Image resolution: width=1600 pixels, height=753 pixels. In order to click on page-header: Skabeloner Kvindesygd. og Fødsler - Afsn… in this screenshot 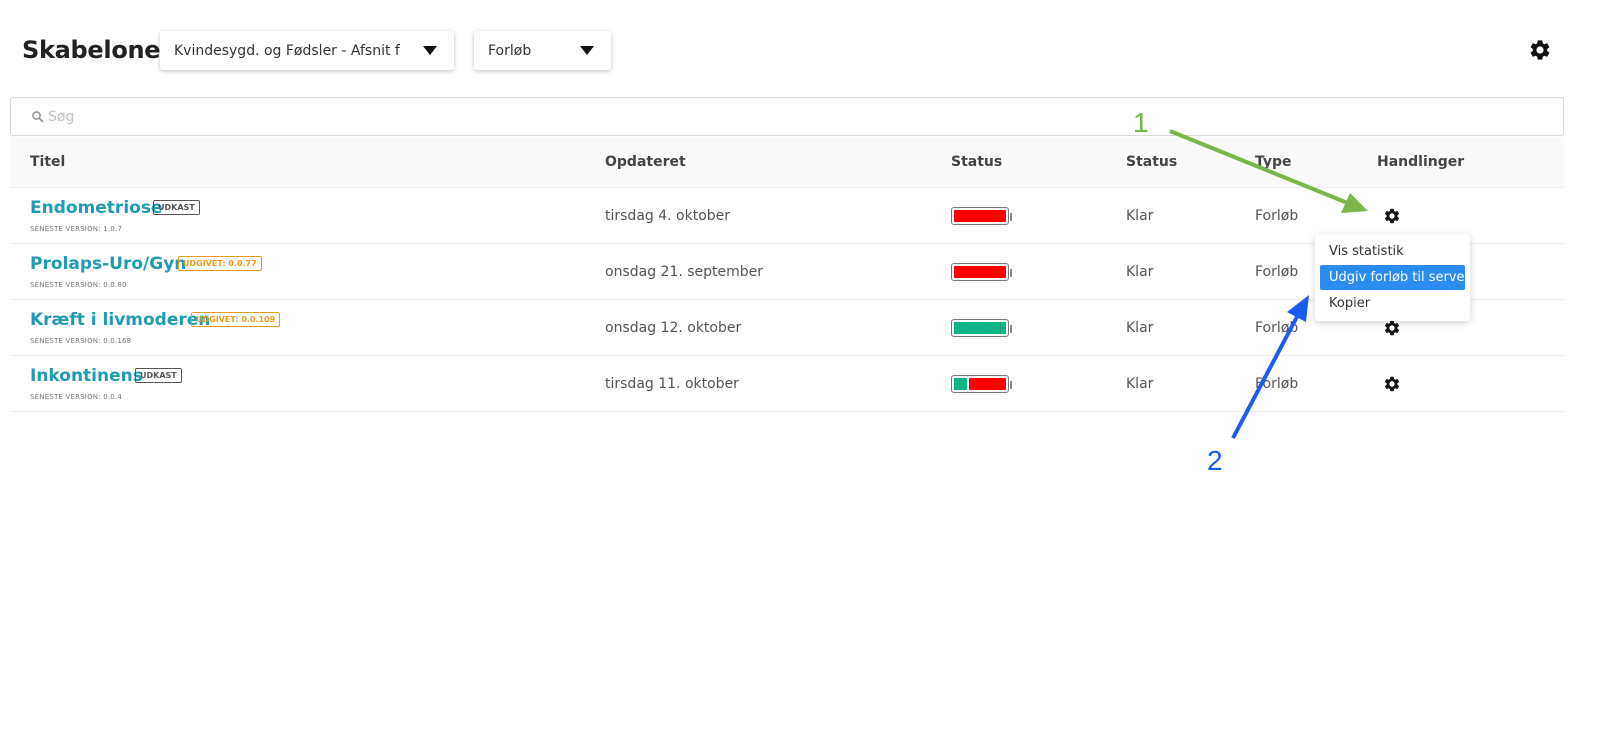, I will do `click(800, 50)`.